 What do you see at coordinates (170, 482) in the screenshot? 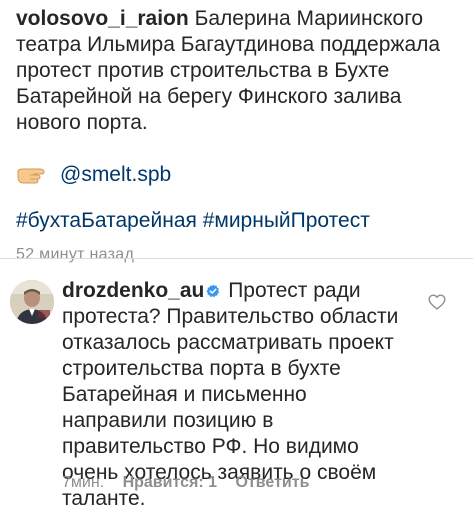
I see `likes-count: Нравится: 1` at bounding box center [170, 482].